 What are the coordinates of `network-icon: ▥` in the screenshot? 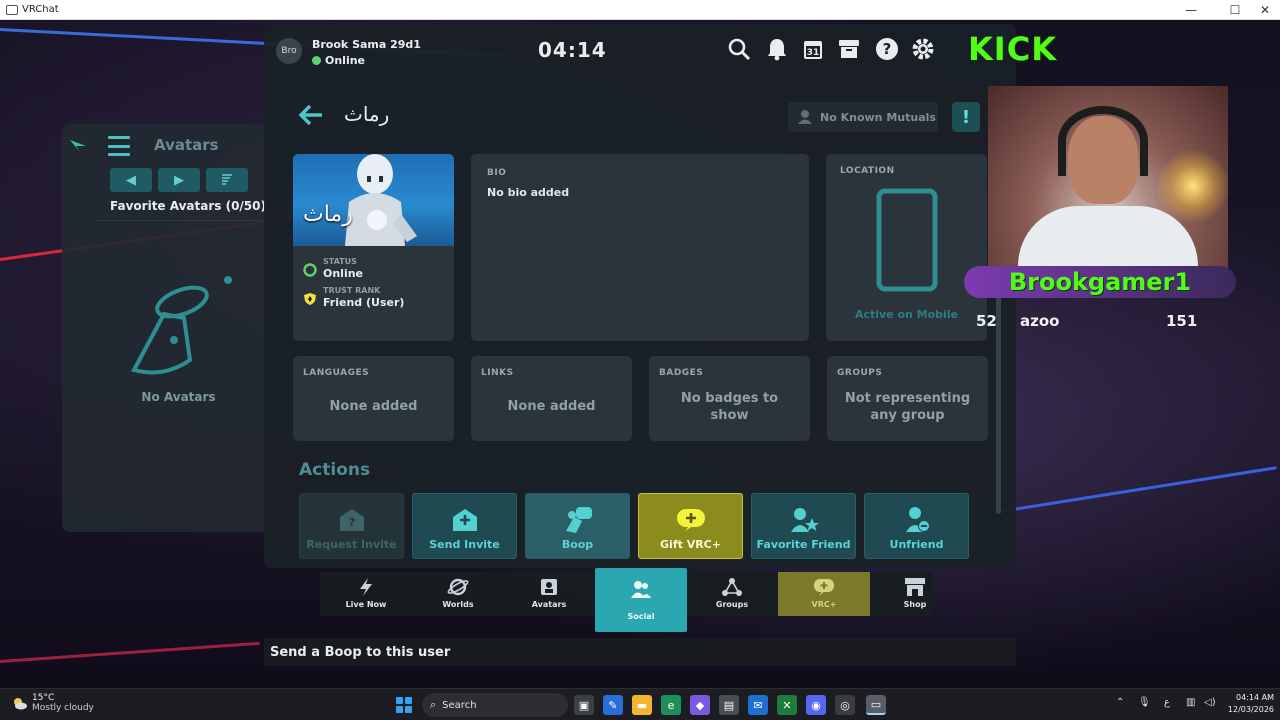 It's located at (1190, 702).